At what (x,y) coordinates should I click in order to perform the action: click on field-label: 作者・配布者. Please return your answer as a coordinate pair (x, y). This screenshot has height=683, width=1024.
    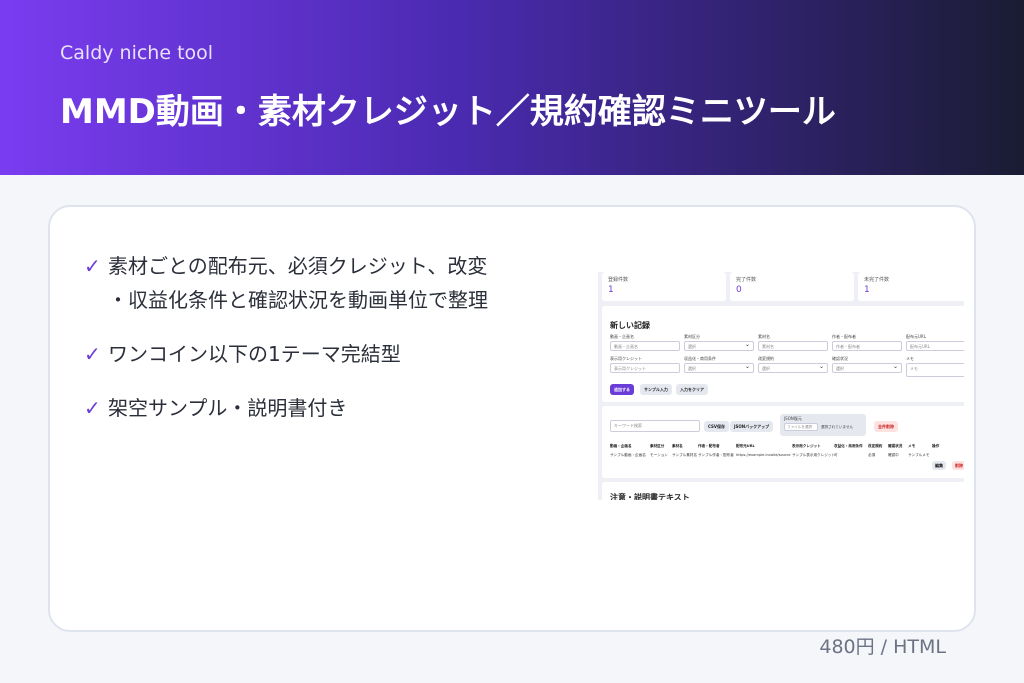
    Looking at the image, I should click on (844, 336).